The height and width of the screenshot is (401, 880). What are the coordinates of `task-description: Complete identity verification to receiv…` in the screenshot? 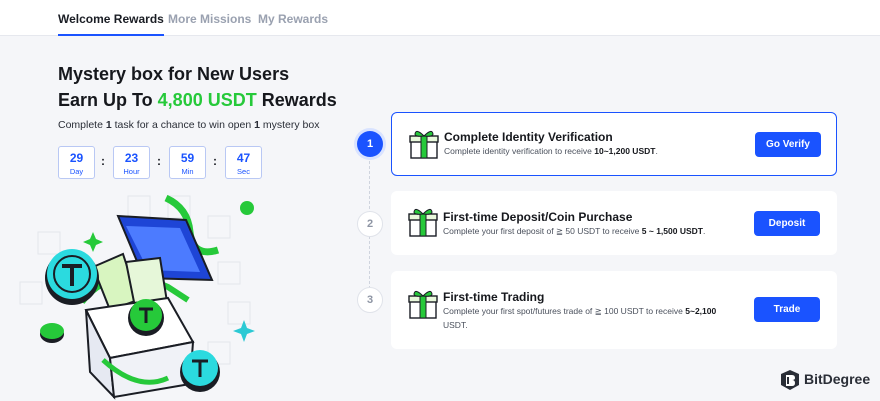 It's located at (551, 151).